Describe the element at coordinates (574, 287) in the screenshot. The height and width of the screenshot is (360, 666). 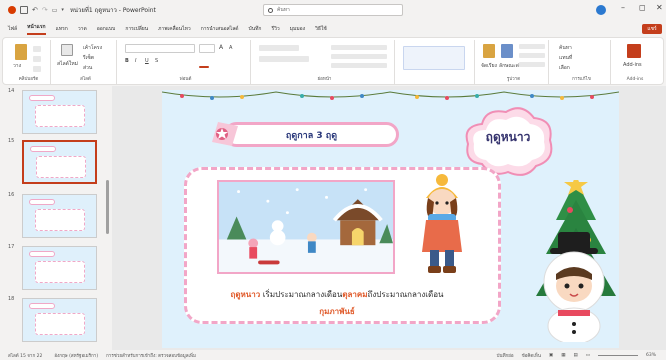
I see `snowman-kid-illustration` at that location.